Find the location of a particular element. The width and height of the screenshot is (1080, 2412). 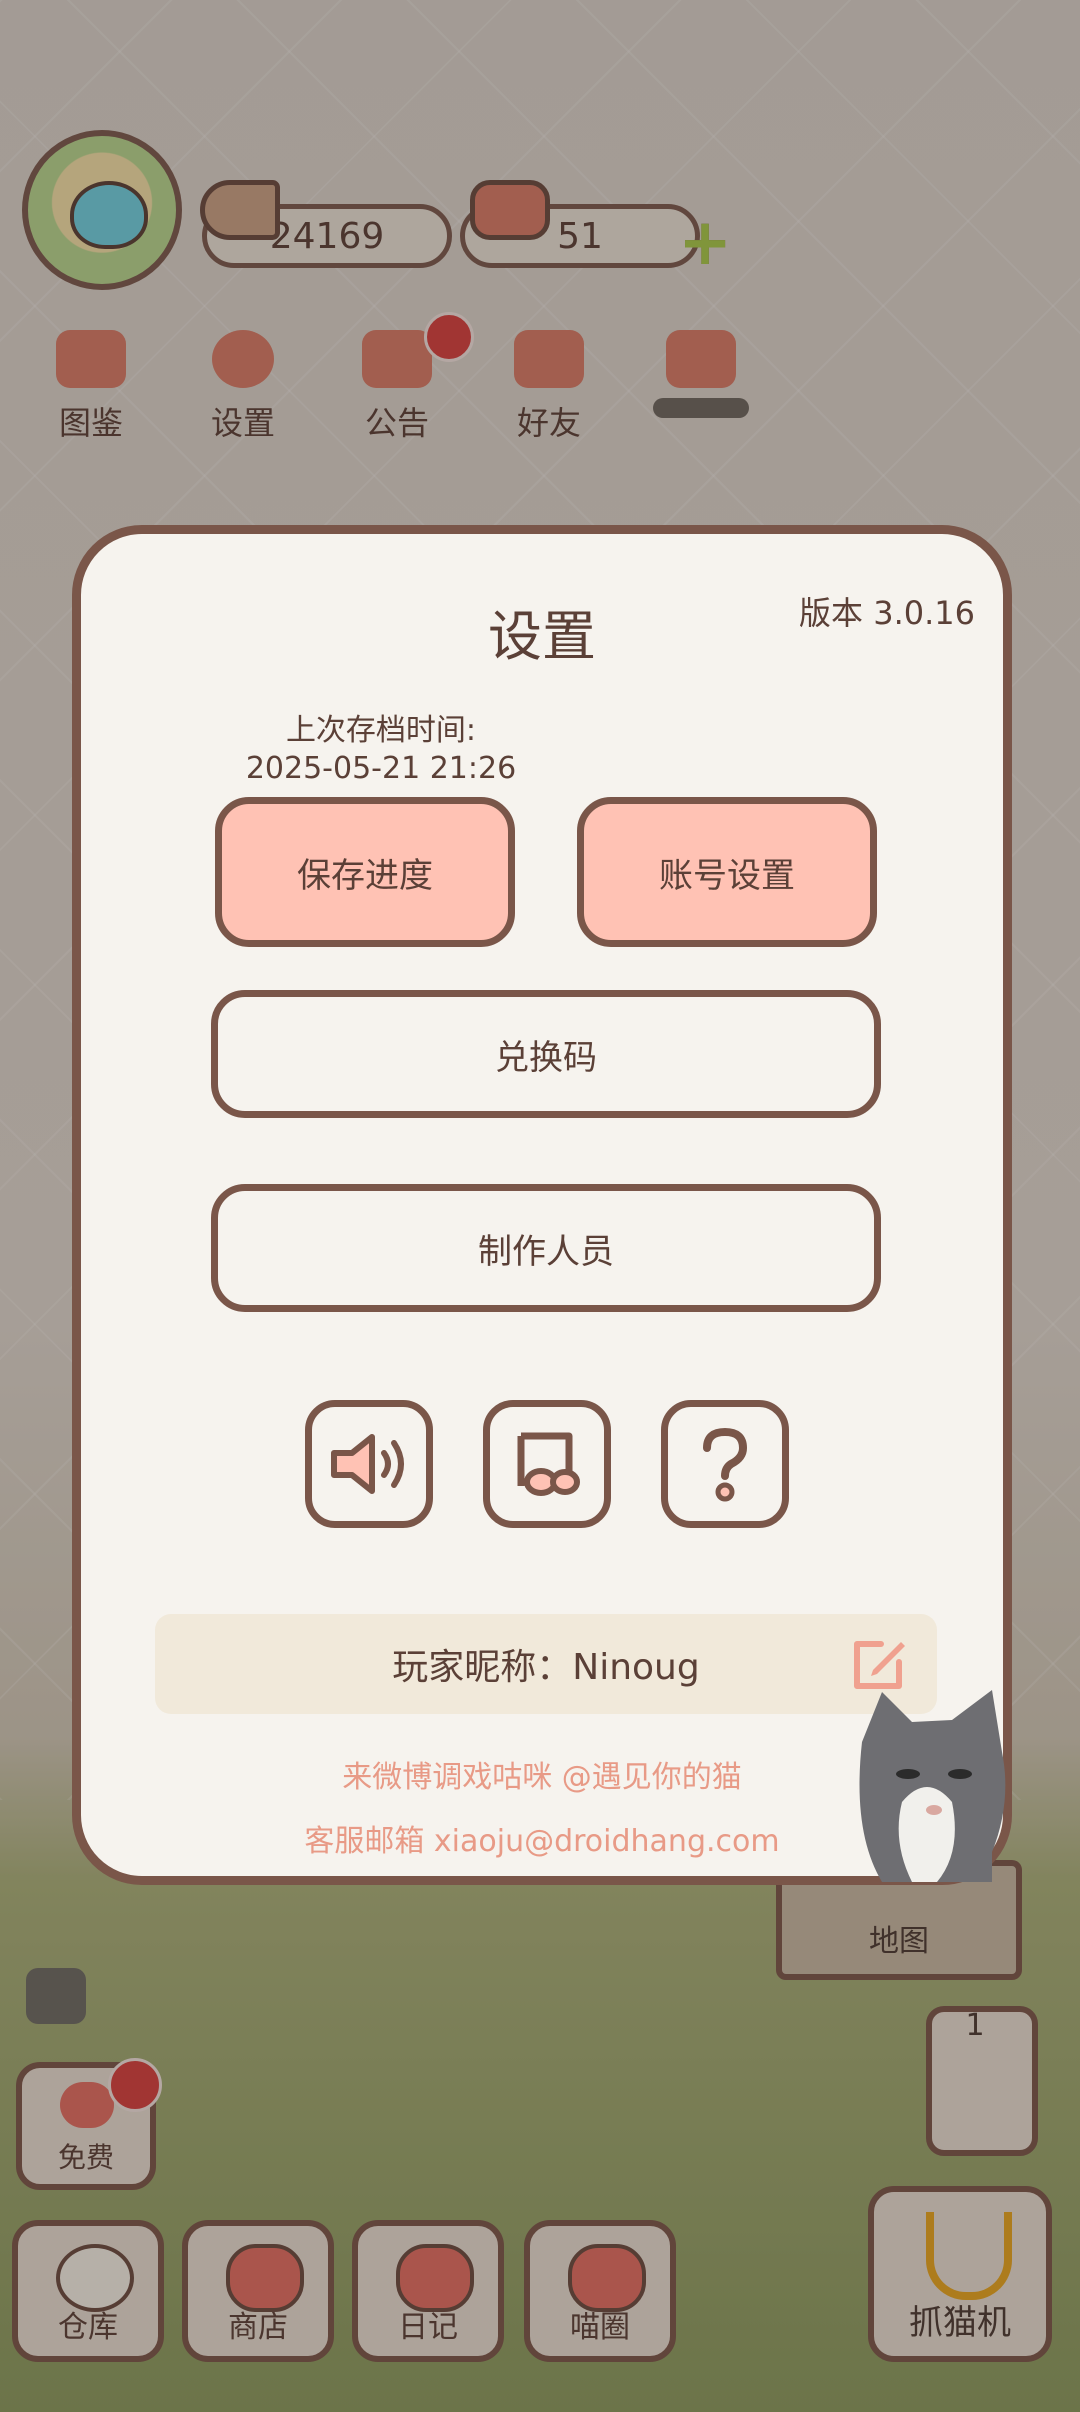

redeem-code-button: 兑换码 is located at coordinates (546, 1054).